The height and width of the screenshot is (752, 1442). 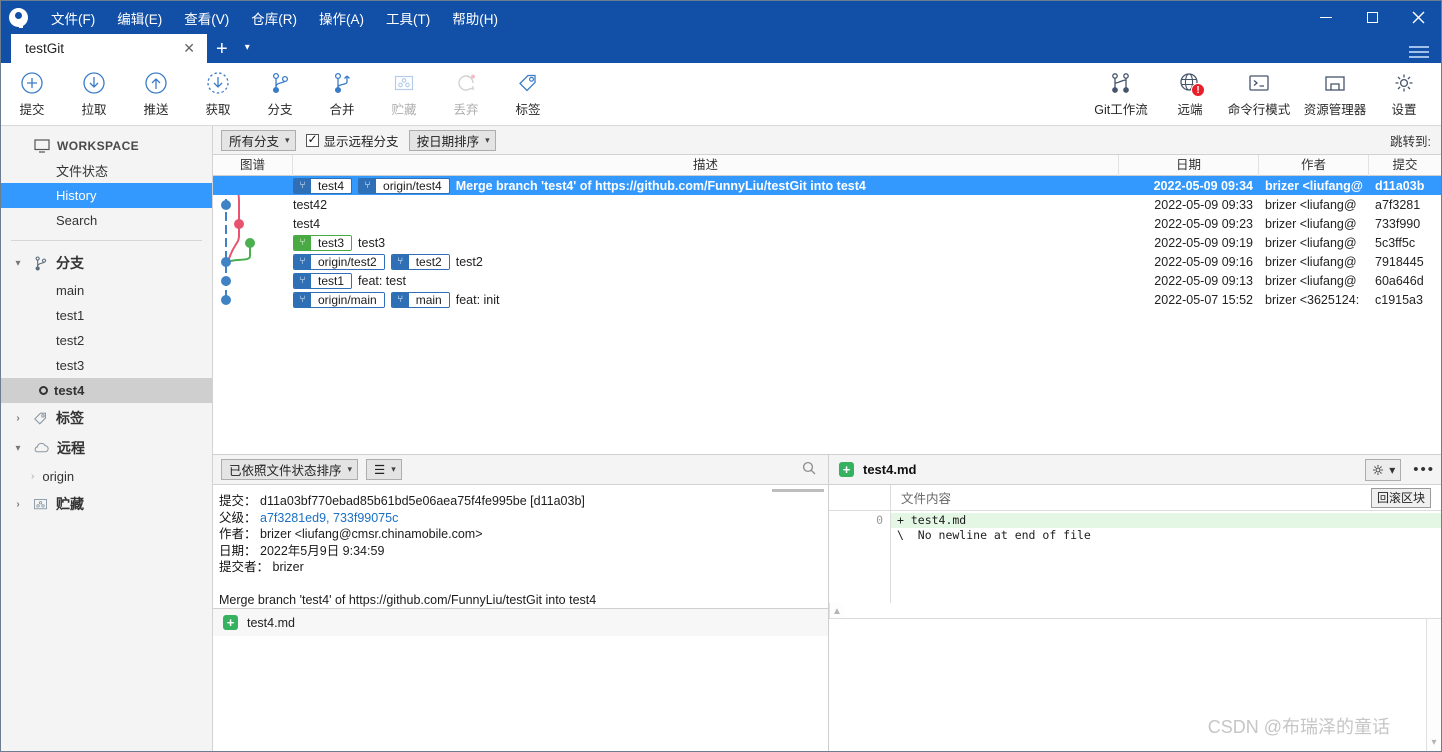 I want to click on menu-actions: 操作(A), so click(x=341, y=18).